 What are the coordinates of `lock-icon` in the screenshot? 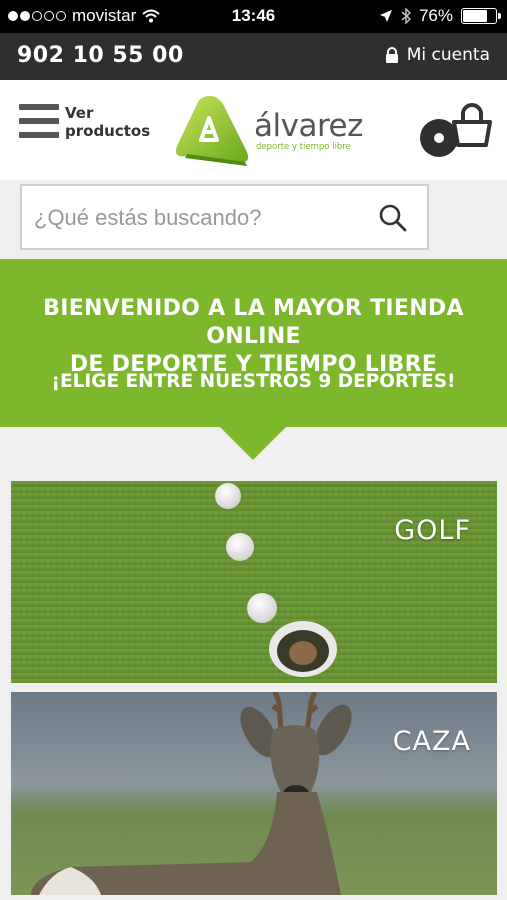 It's located at (391, 55).